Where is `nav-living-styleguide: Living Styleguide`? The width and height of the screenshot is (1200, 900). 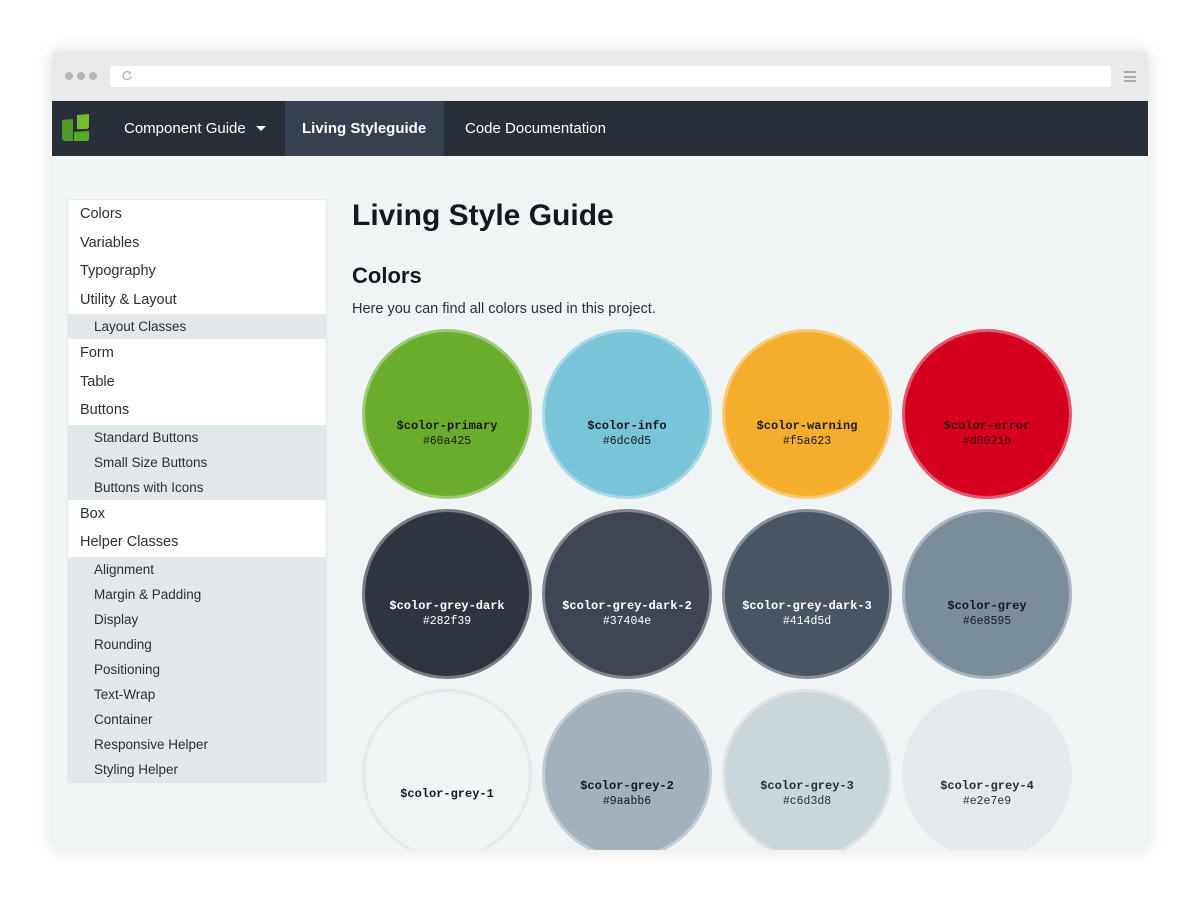 nav-living-styleguide: Living Styleguide is located at coordinates (364, 128).